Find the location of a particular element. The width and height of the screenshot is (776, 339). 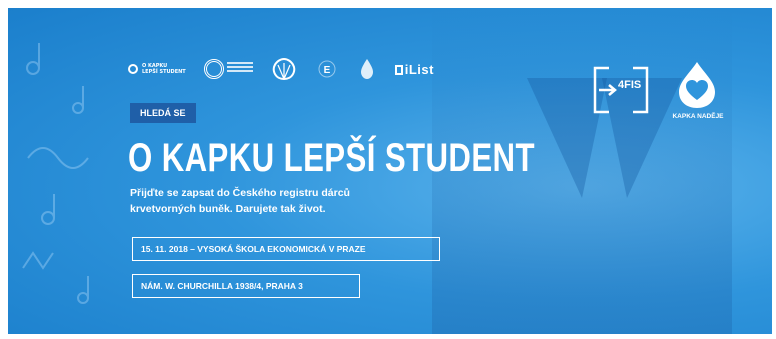

headline: O KAPKU LEPŠÍ STUDENT is located at coordinates (331, 158).